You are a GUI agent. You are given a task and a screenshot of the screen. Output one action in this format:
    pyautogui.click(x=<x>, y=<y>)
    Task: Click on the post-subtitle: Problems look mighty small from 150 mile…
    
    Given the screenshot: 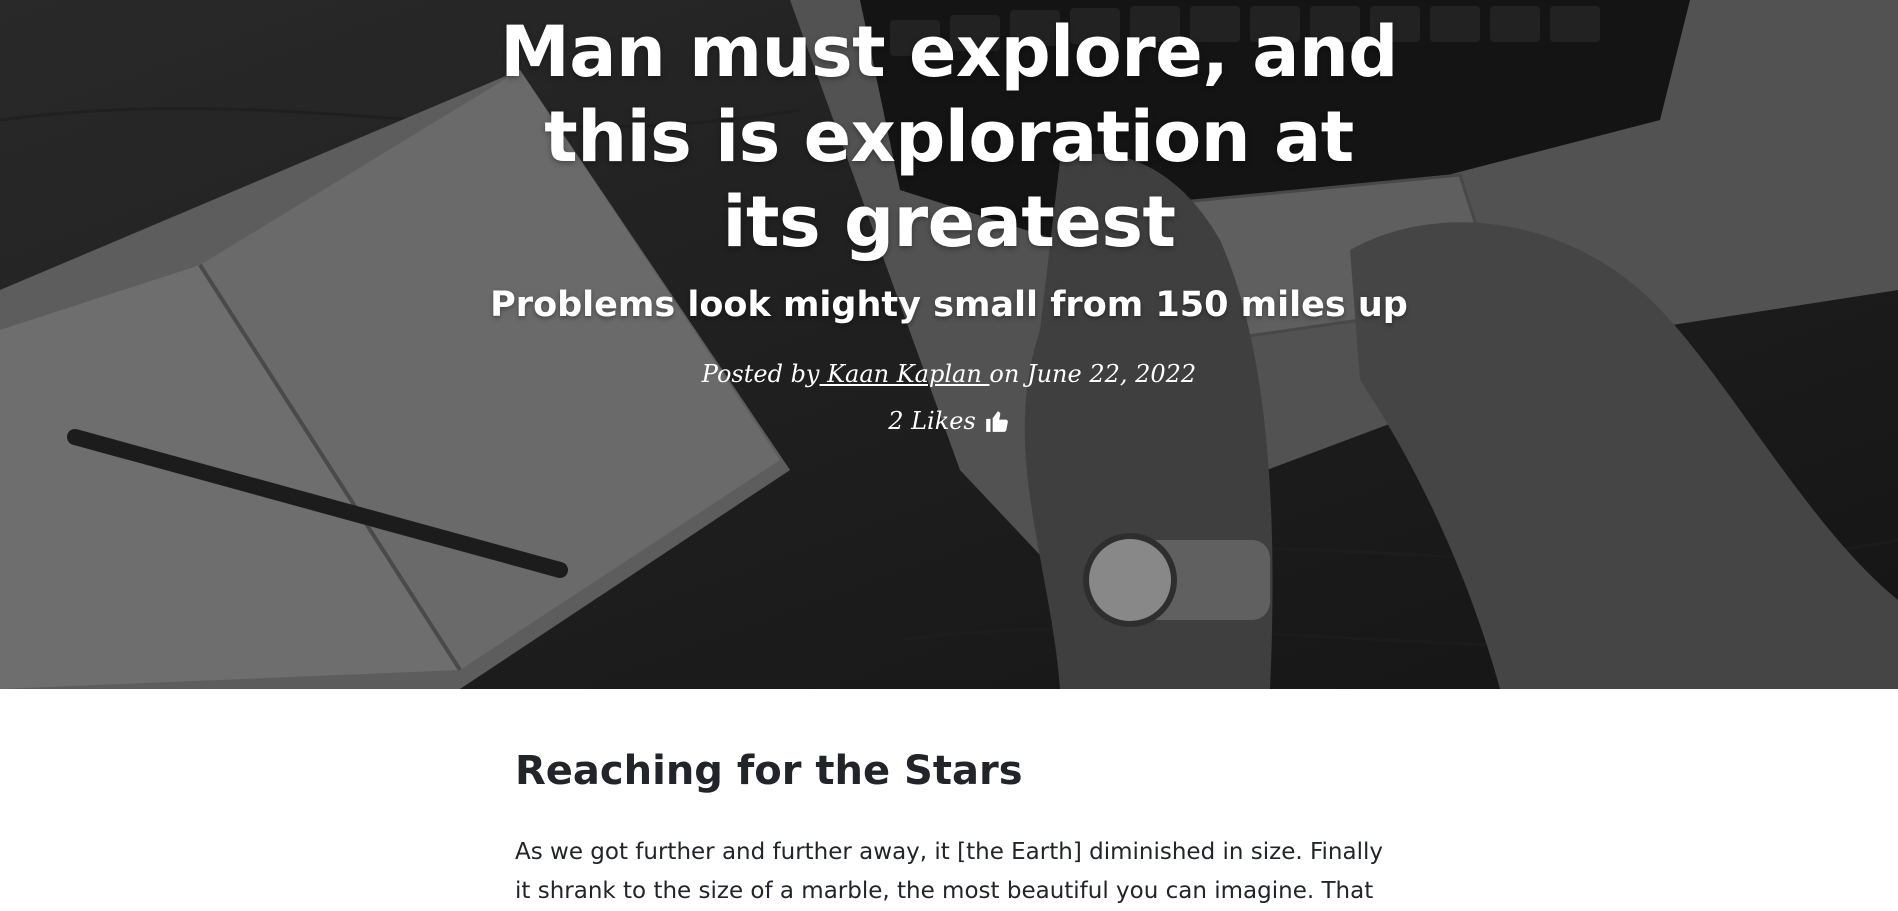 What is the action you would take?
    pyautogui.click(x=949, y=305)
    